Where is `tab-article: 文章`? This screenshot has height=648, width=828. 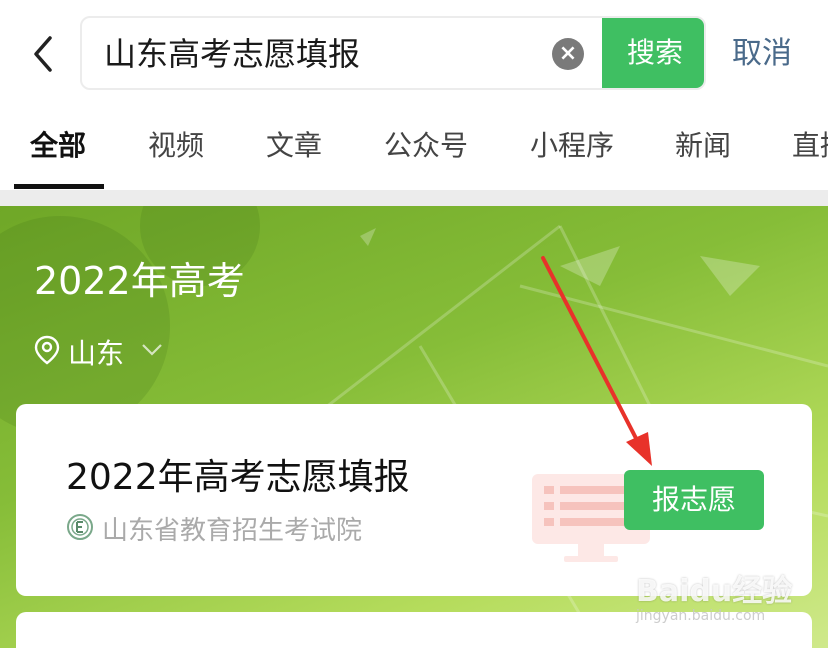 tab-article: 文章 is located at coordinates (294, 146).